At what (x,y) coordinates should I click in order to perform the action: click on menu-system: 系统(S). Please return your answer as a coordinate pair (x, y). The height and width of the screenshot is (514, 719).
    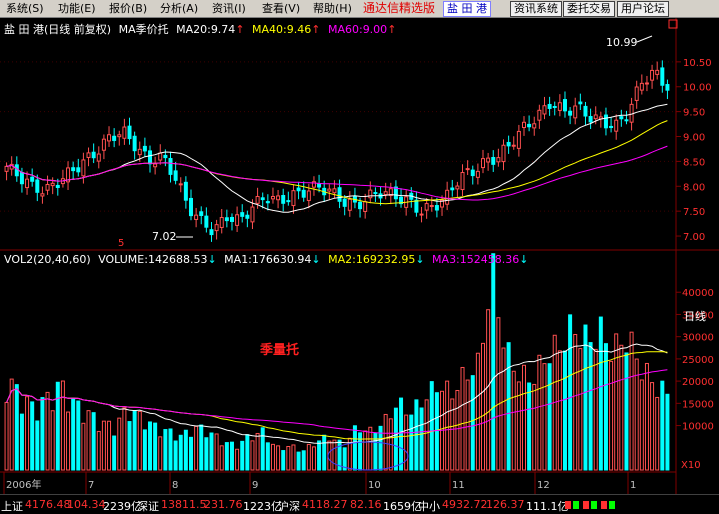
    Looking at the image, I should click on (25, 8).